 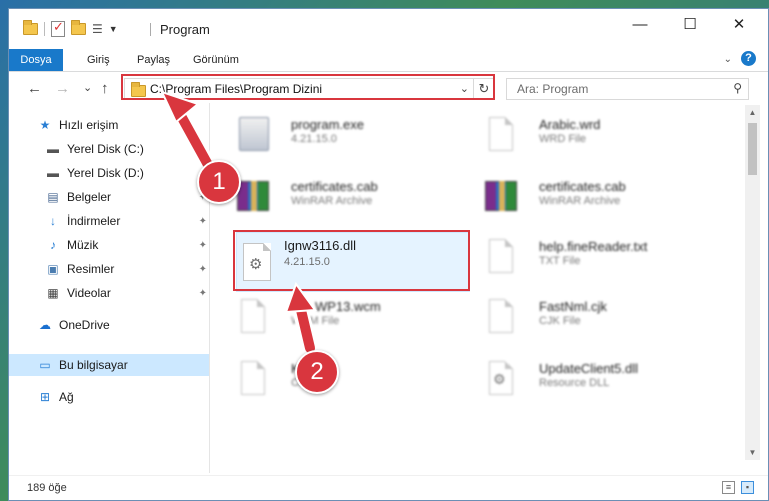 I want to click on sidebar-item-label: Belgeler, so click(x=89, y=197).